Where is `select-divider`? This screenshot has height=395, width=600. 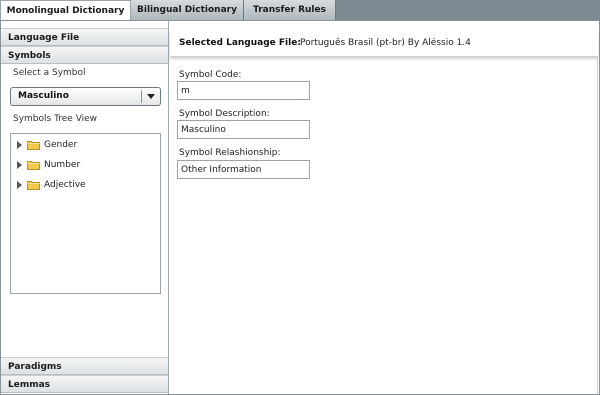 select-divider is located at coordinates (141, 96).